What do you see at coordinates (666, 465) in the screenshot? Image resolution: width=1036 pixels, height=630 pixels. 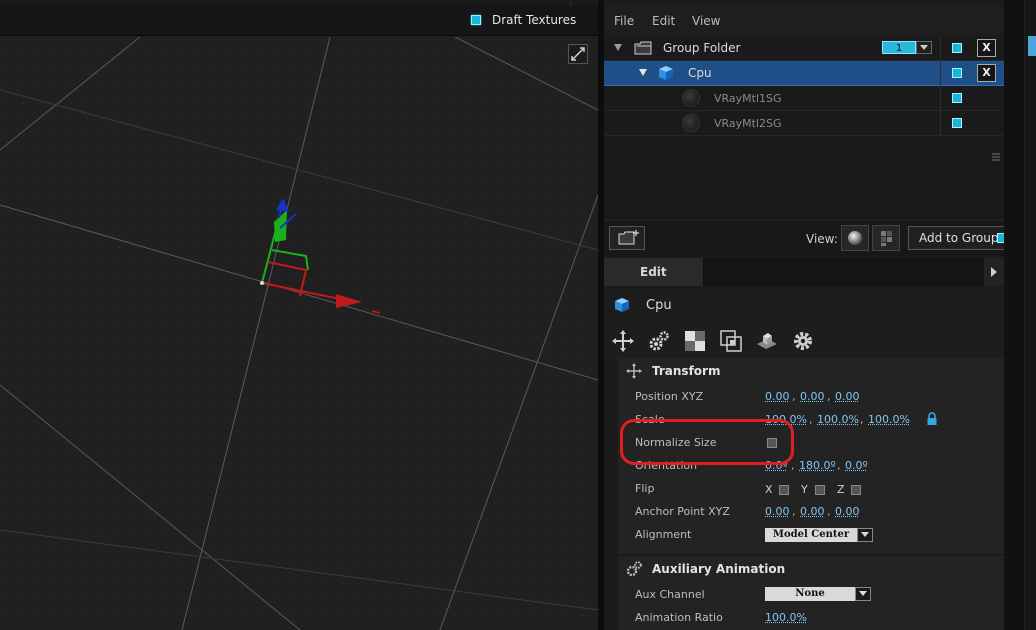 I see `orientation-label: Orientation` at bounding box center [666, 465].